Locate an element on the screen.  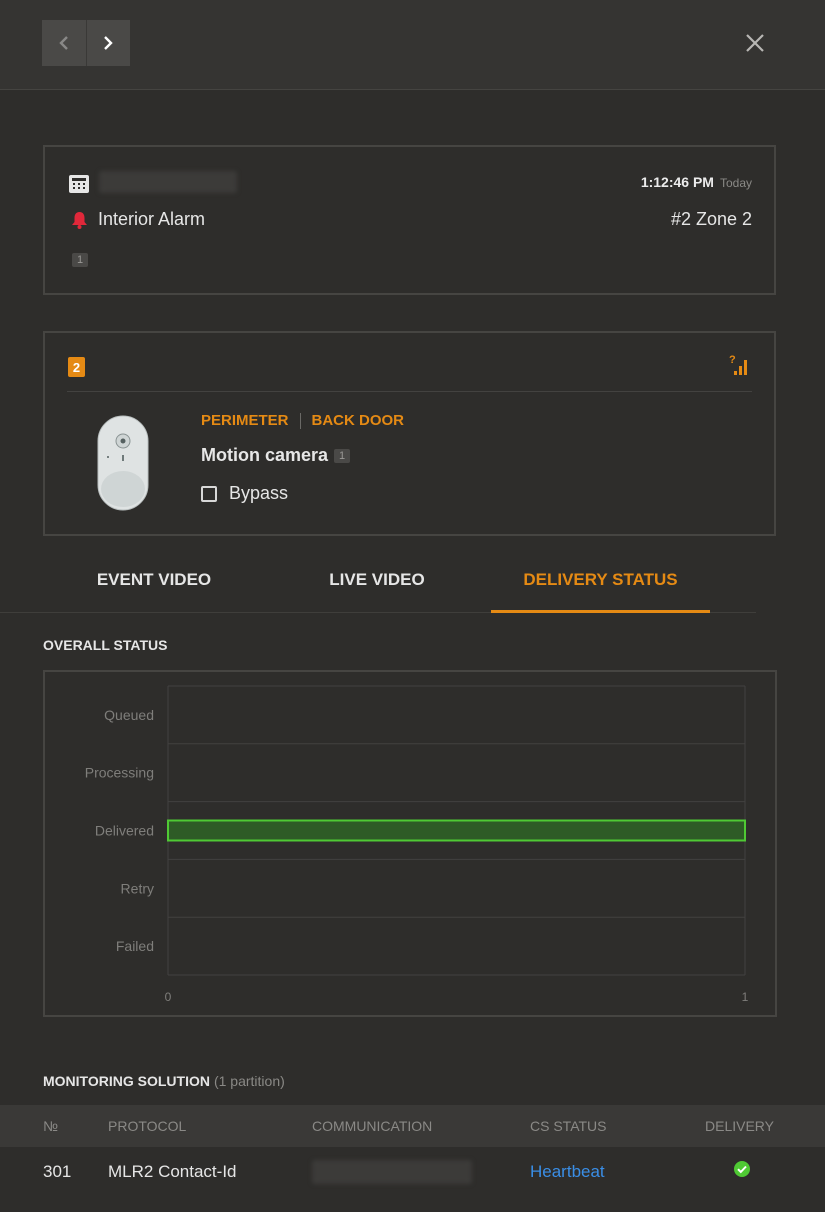
tab-bar: EVENT VIDEO LIVE VIDEO DELIVERY STATUS is located at coordinates (378, 580).